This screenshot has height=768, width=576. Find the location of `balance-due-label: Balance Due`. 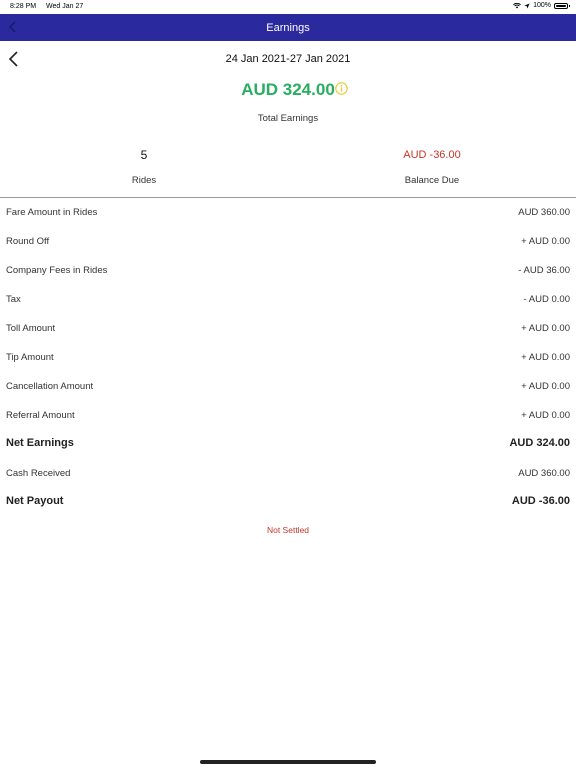

balance-due-label: Balance Due is located at coordinates (432, 180).